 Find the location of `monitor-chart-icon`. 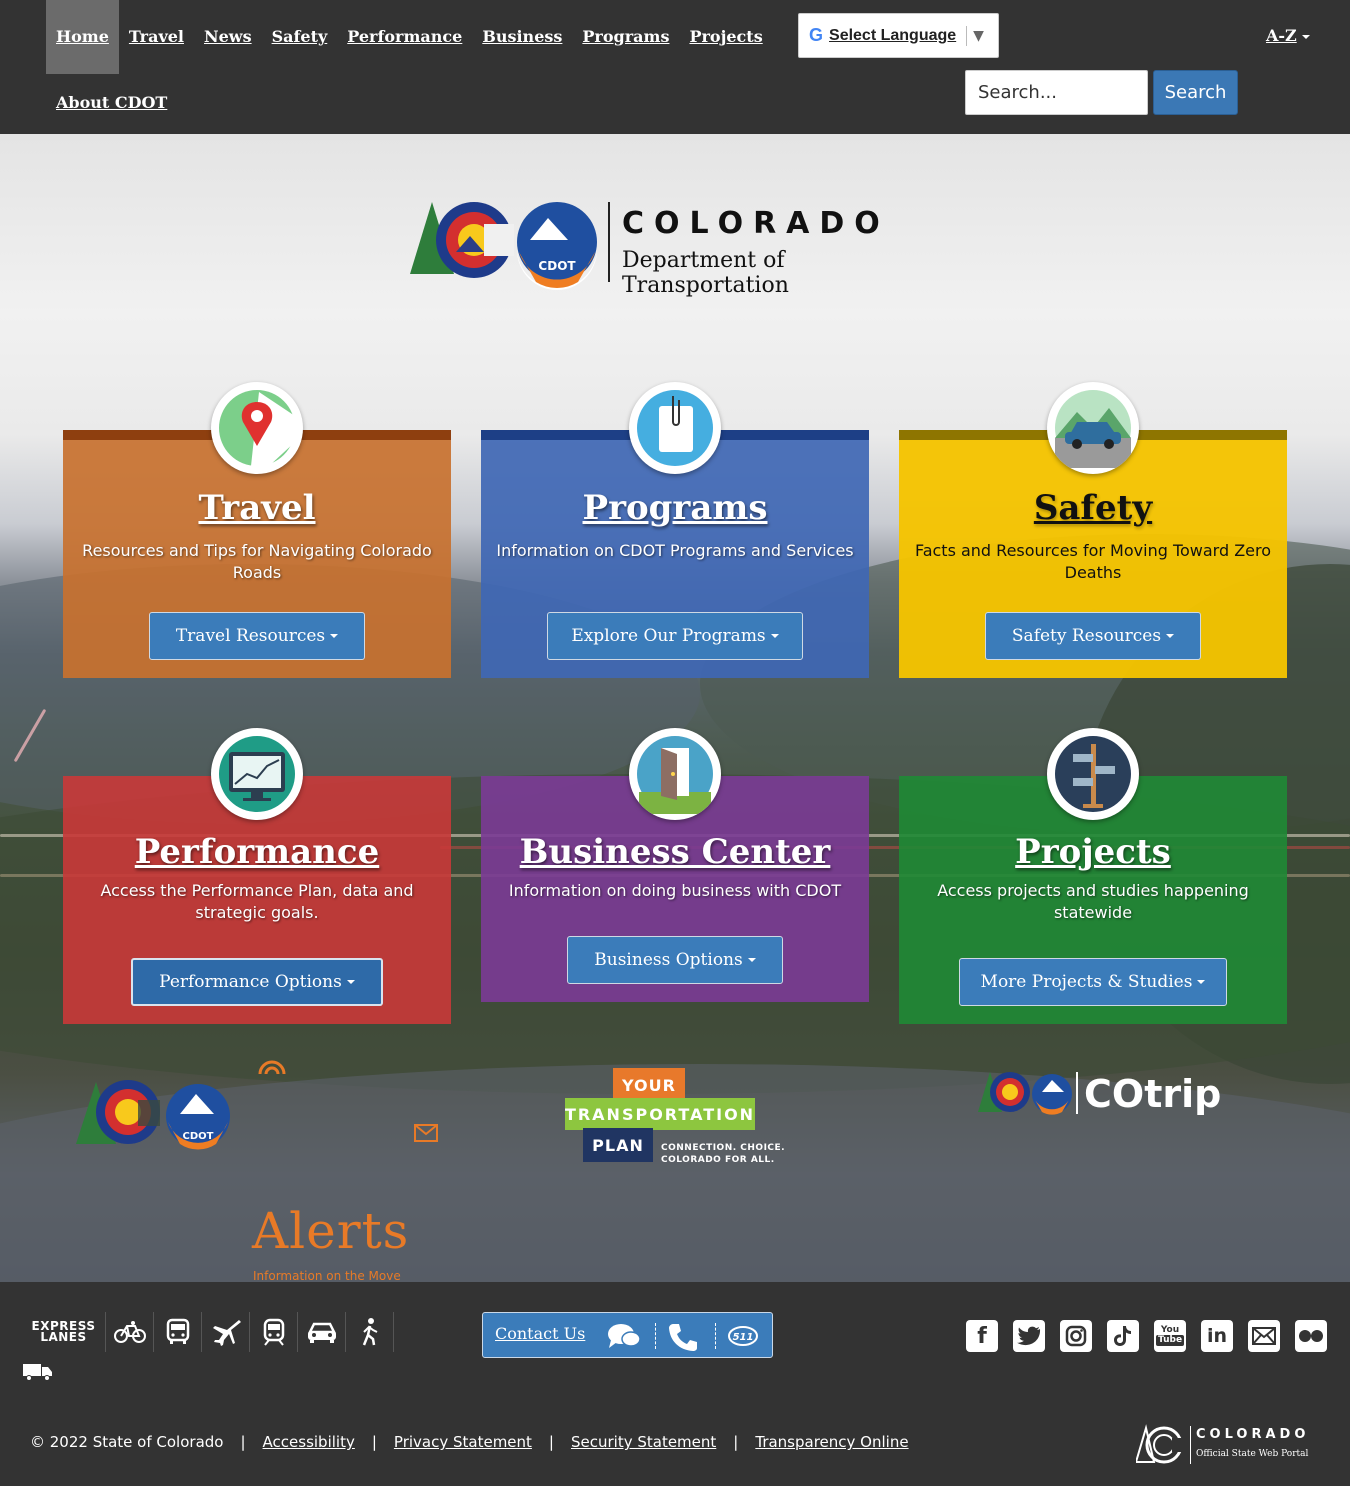

monitor-chart-icon is located at coordinates (257, 774).